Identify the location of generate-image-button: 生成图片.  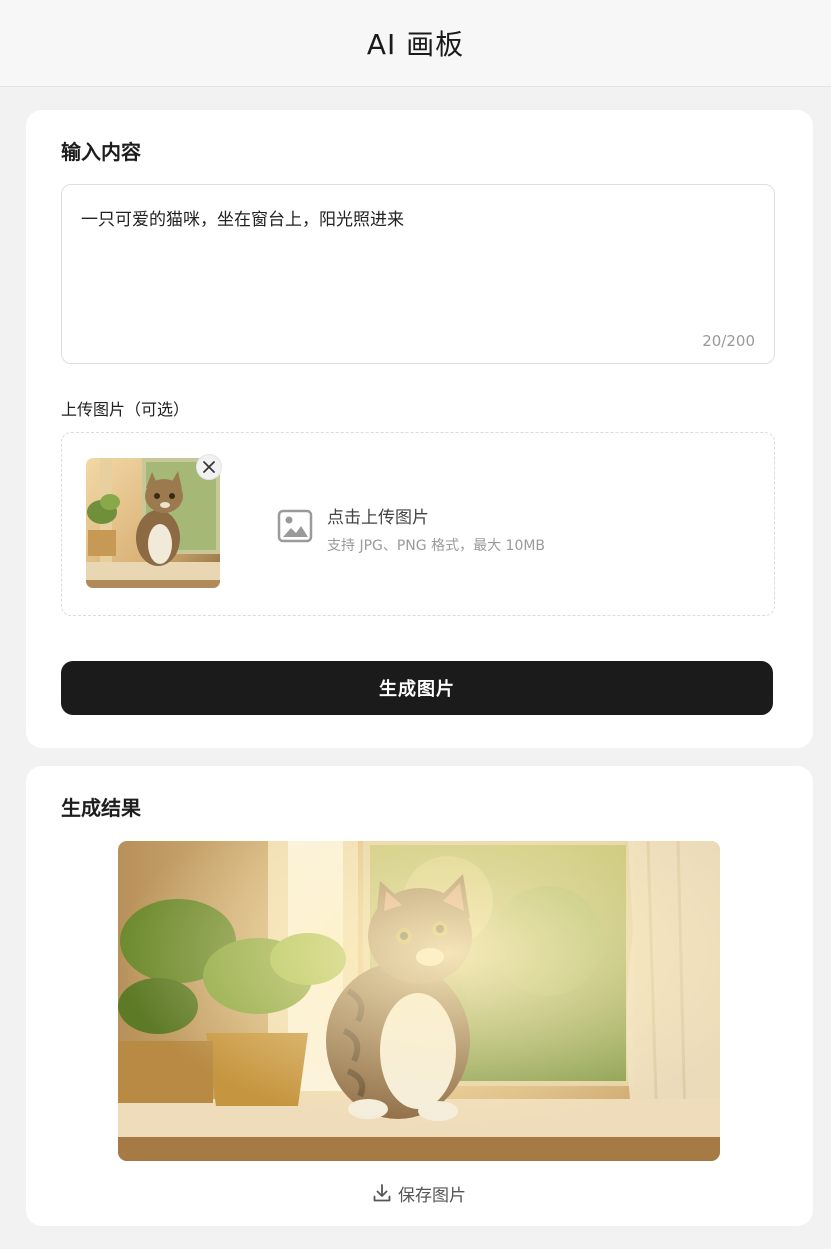
(417, 688).